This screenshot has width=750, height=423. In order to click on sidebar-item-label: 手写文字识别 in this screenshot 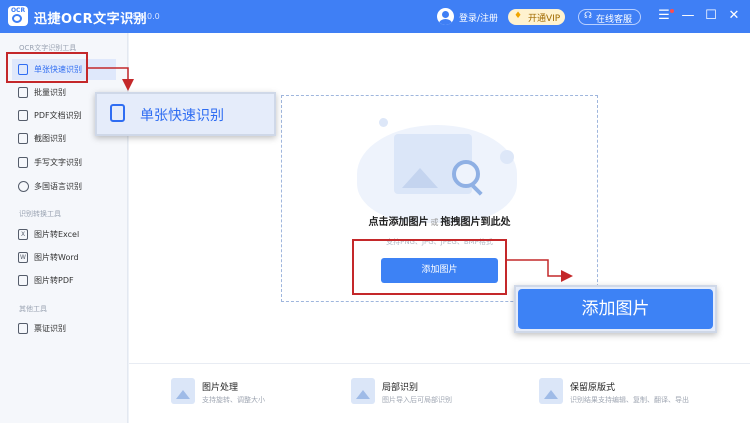, I will do `click(58, 162)`.